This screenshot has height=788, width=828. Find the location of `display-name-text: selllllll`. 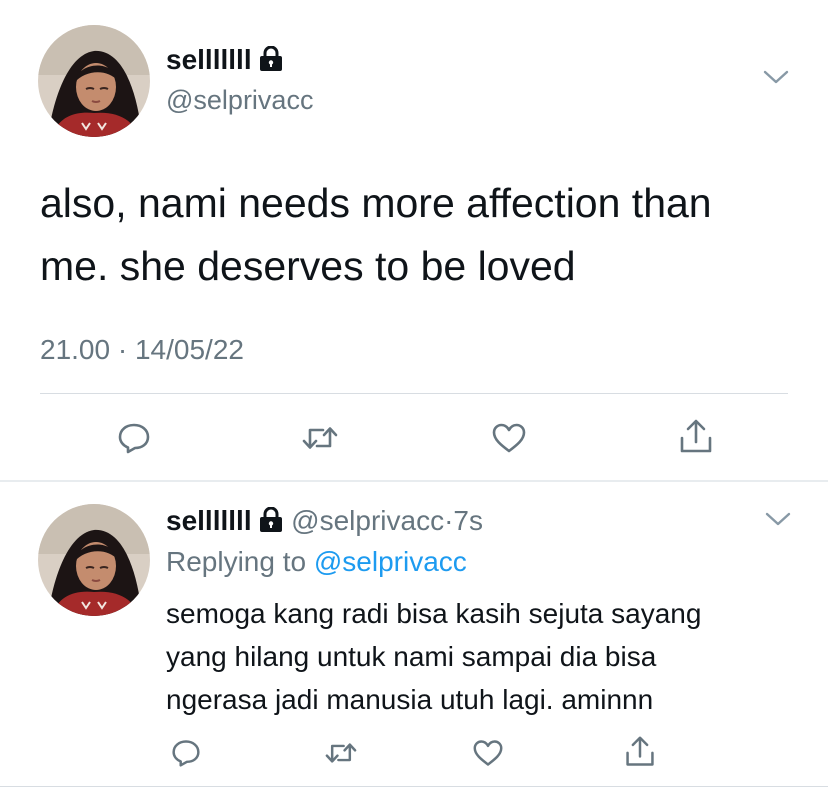

display-name-text: selllllll is located at coordinates (209, 59).